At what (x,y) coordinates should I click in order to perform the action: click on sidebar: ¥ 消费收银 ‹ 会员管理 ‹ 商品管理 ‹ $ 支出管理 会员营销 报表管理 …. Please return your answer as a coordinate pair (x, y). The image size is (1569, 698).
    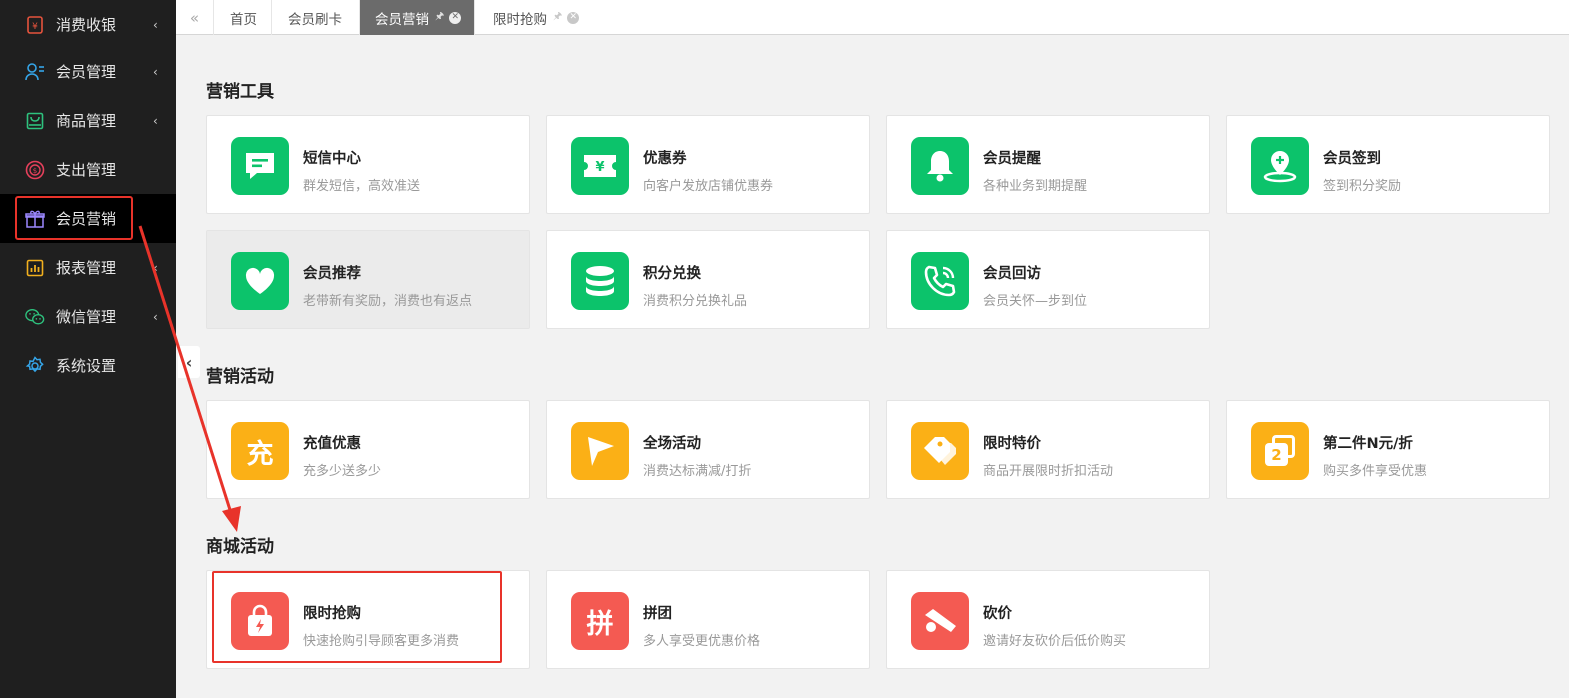
    Looking at the image, I should click on (88, 349).